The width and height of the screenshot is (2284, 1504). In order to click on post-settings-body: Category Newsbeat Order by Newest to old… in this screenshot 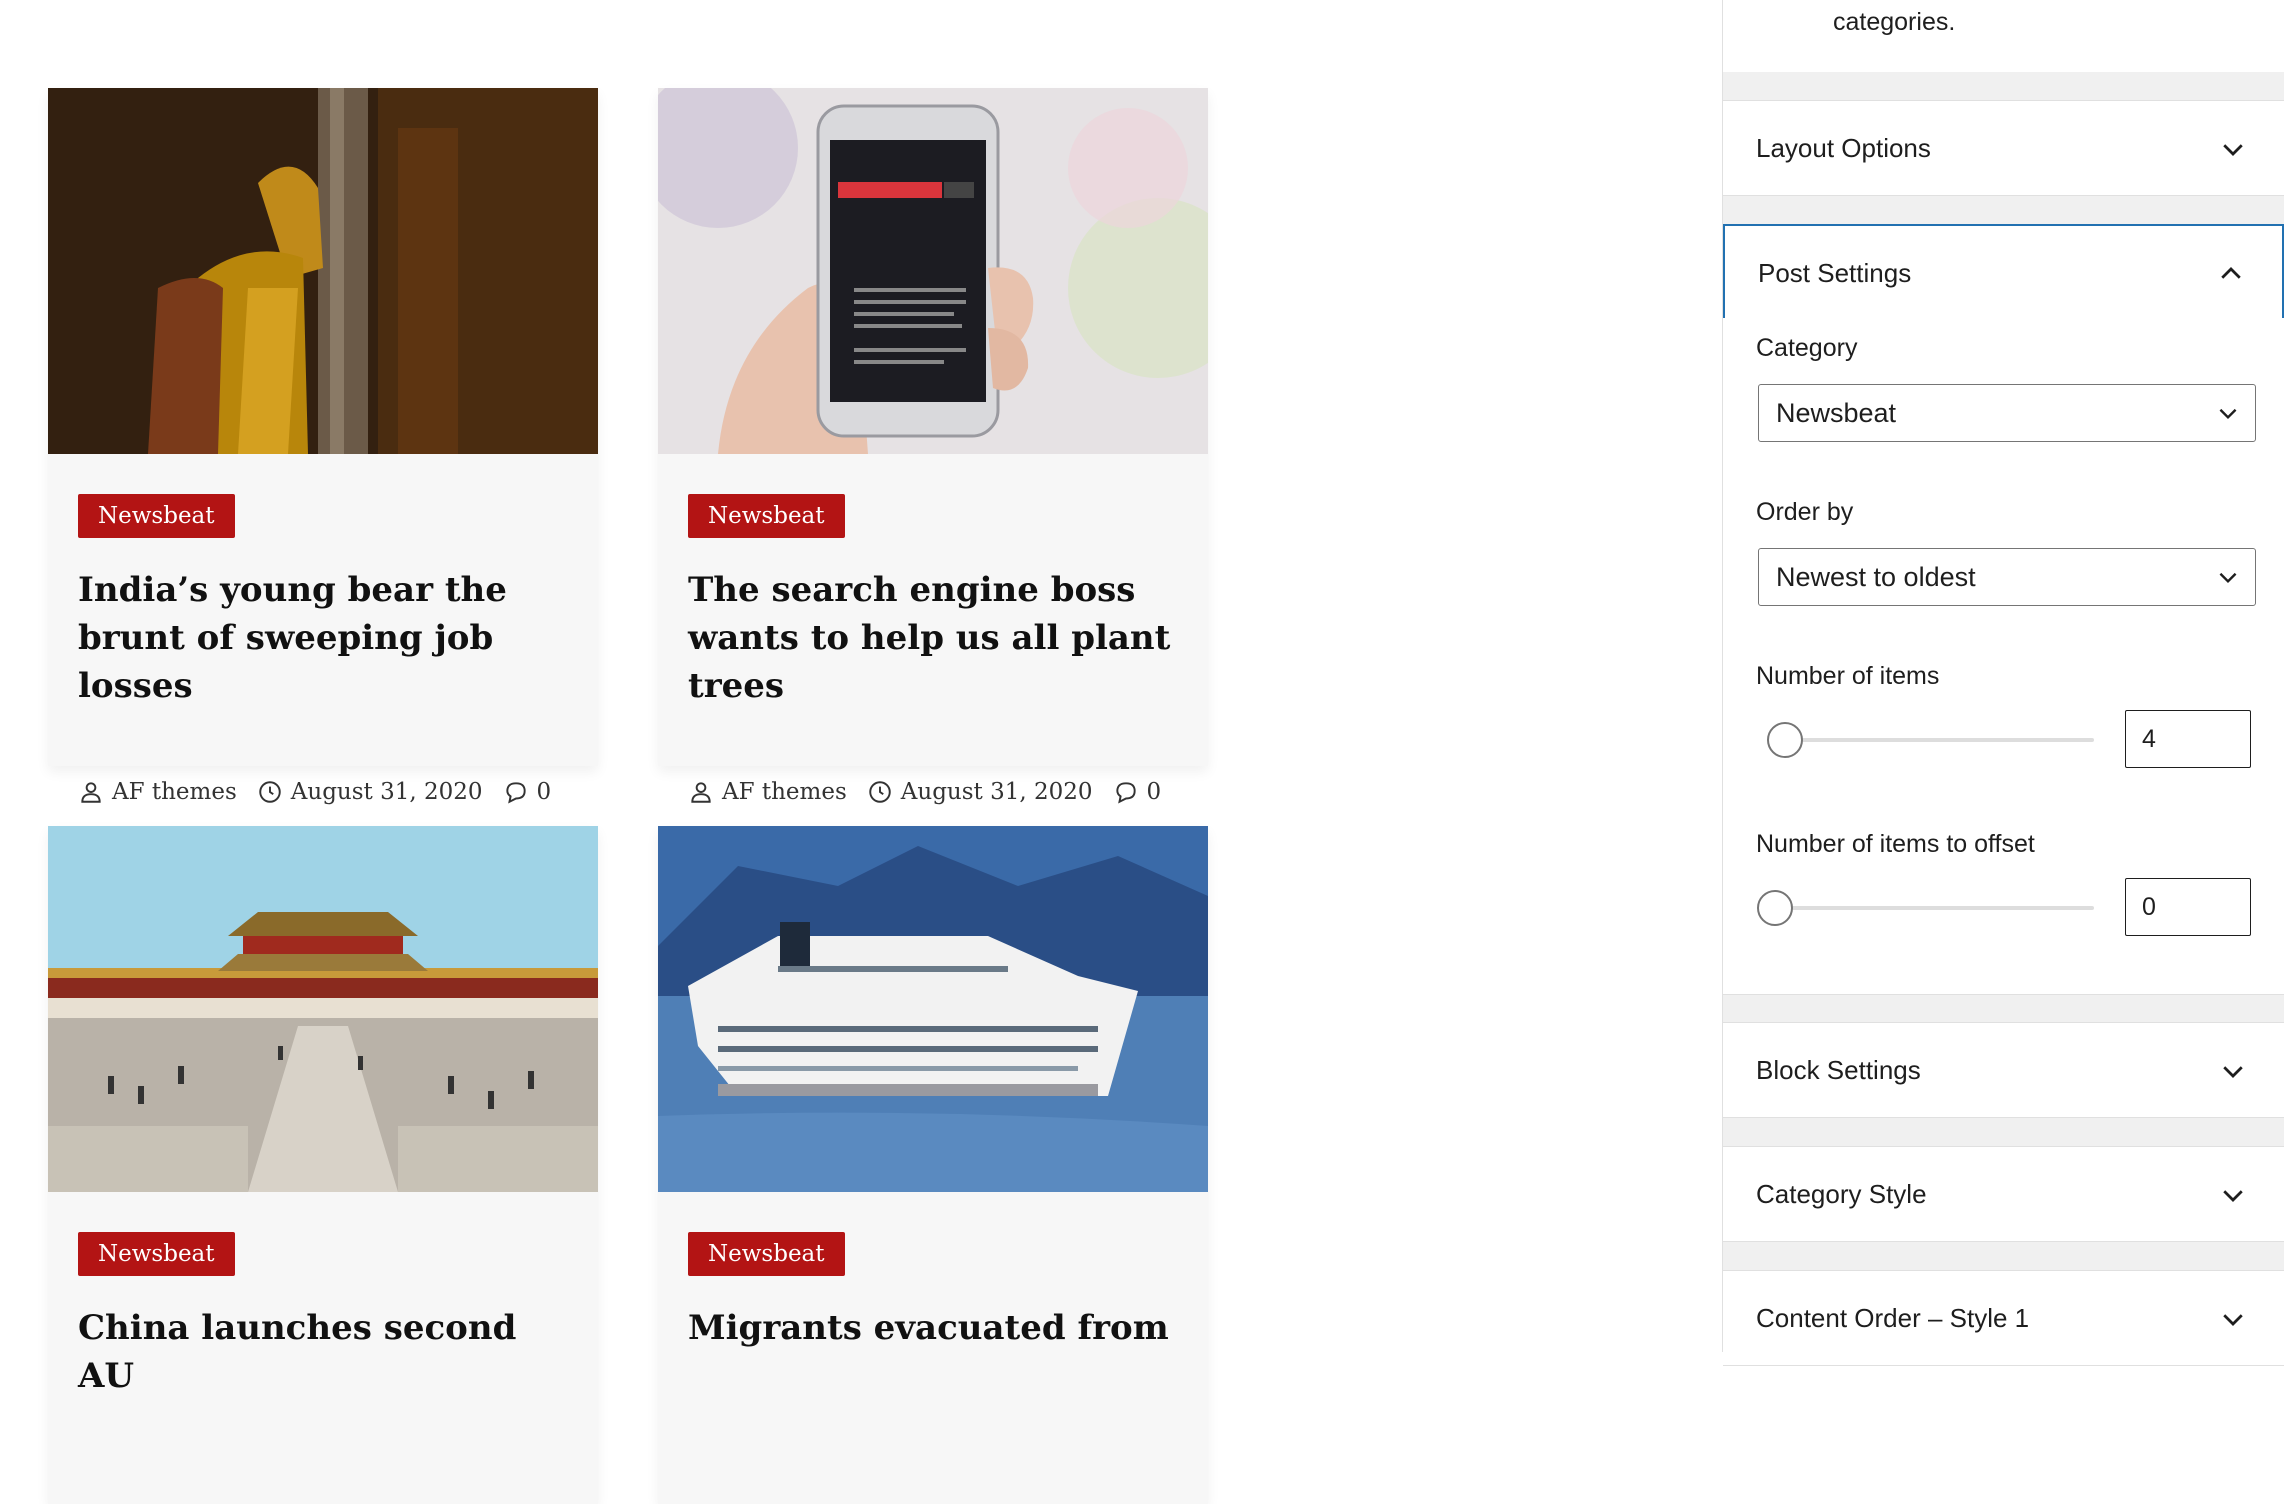, I will do `click(2003, 656)`.